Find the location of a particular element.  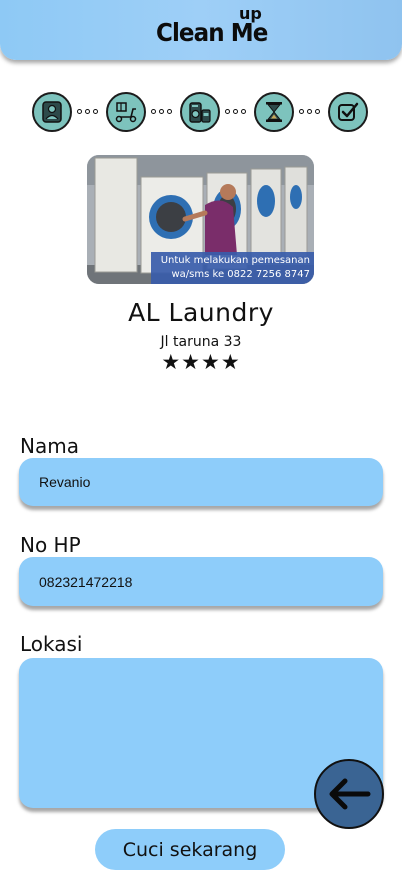

step-profile is located at coordinates (52, 112).